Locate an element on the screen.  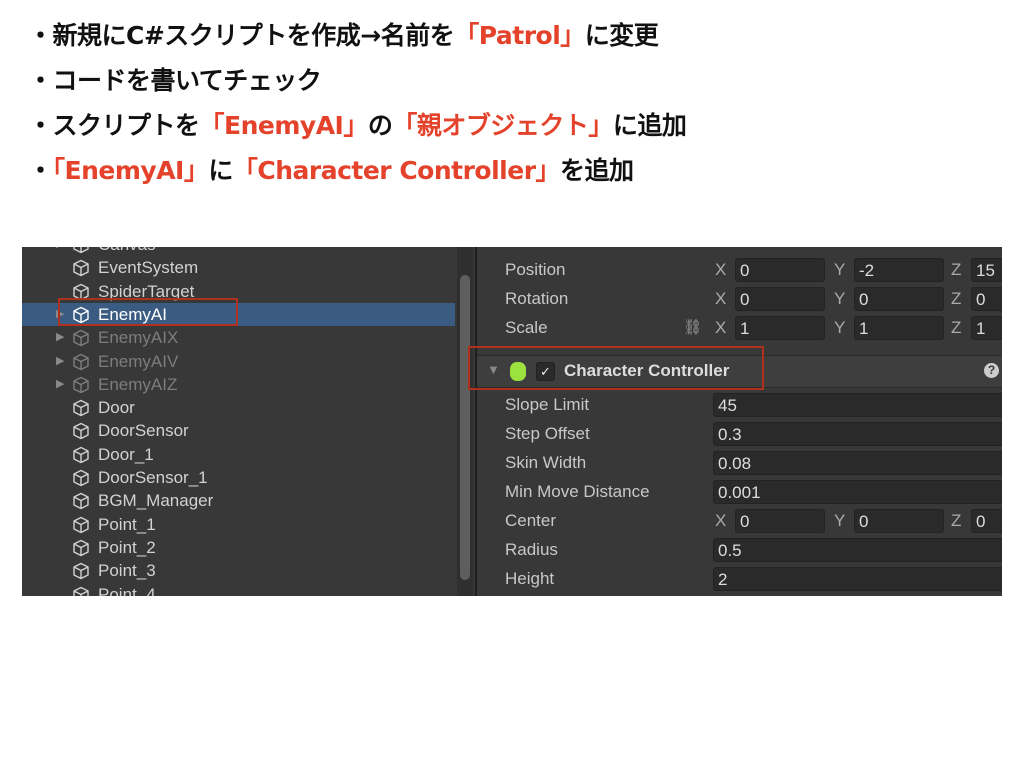
field-y: 1 is located at coordinates (899, 328).